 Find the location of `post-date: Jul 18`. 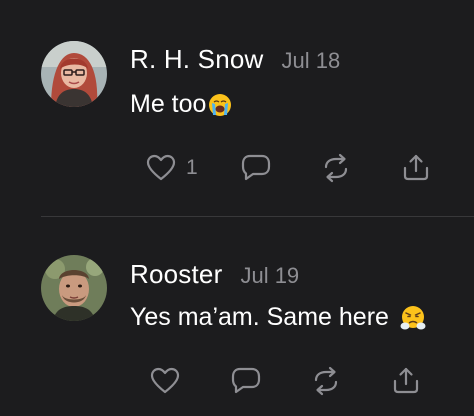

post-date: Jul 18 is located at coordinates (311, 61).